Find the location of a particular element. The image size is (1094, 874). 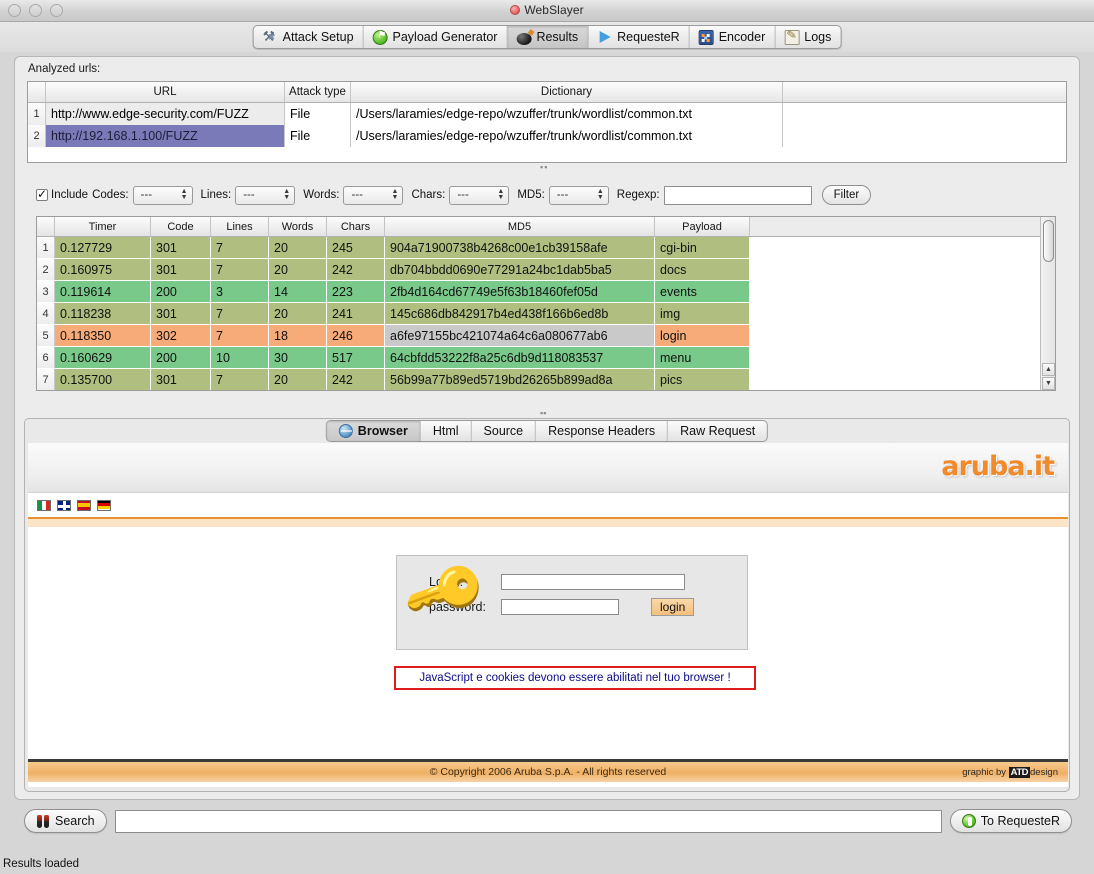

res-cell-index: 3 is located at coordinates (46, 292).